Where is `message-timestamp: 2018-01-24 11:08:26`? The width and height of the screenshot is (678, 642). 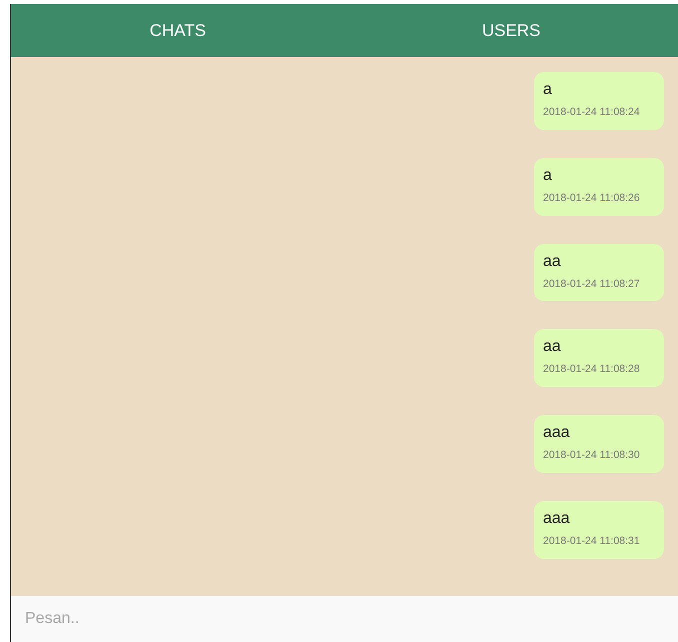 message-timestamp: 2018-01-24 11:08:26 is located at coordinates (592, 198).